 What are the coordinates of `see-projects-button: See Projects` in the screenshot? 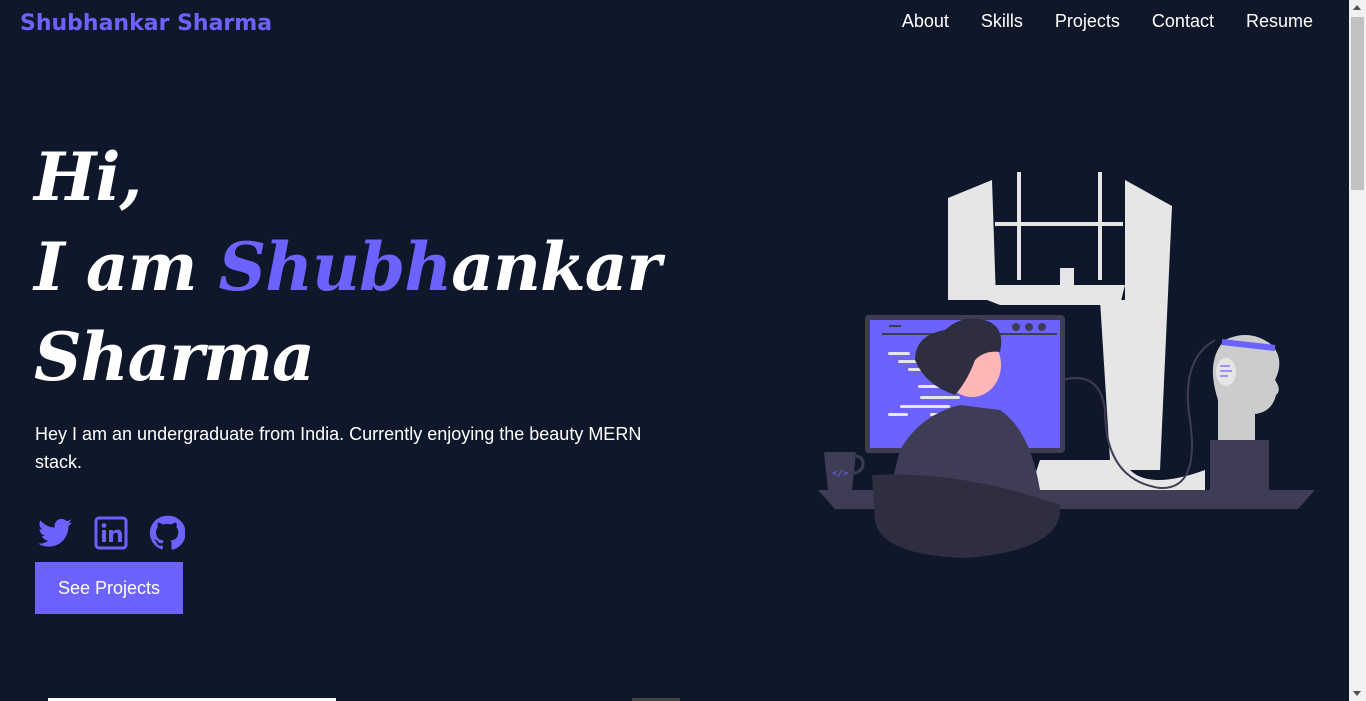 It's located at (109, 588).